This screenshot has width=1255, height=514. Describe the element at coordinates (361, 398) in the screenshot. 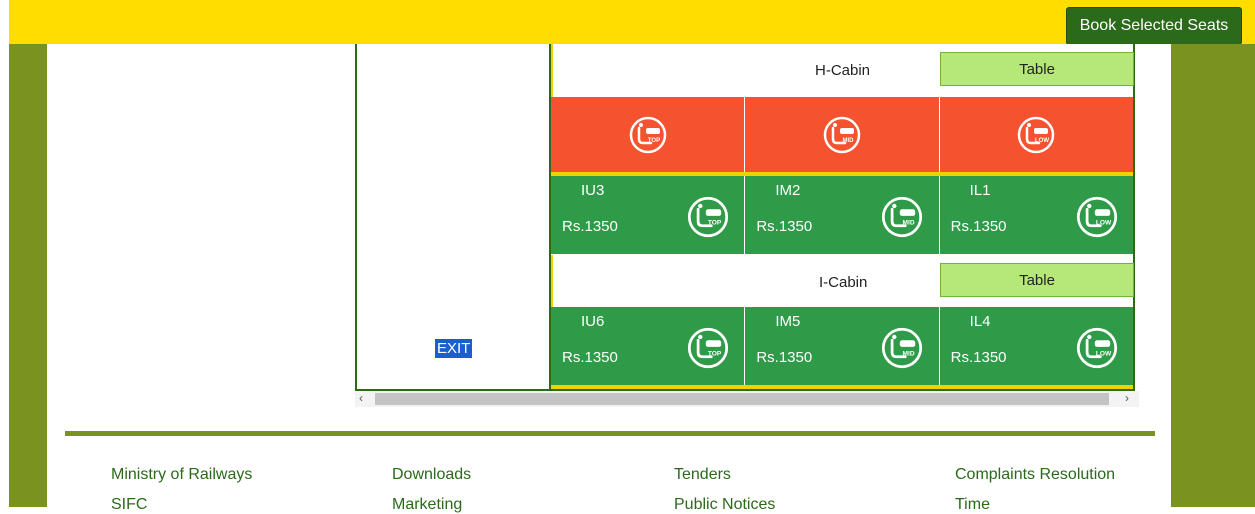

I see `chevron-left-icon: ‹` at that location.